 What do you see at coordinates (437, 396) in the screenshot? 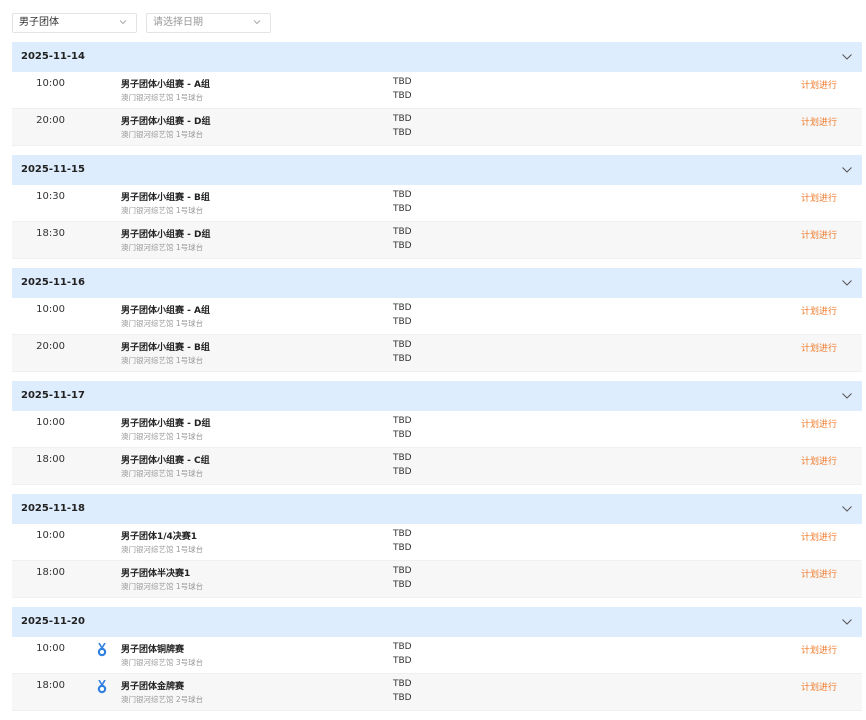
I see `date-group-header: 2025-11-17` at bounding box center [437, 396].